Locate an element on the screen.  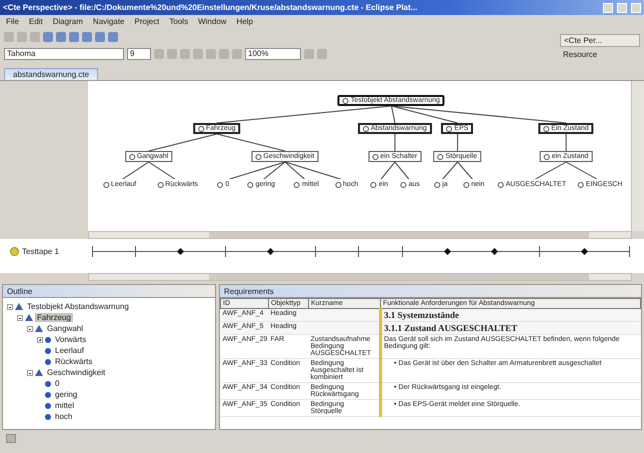
tree-item: 0 is located at coordinates (57, 383).